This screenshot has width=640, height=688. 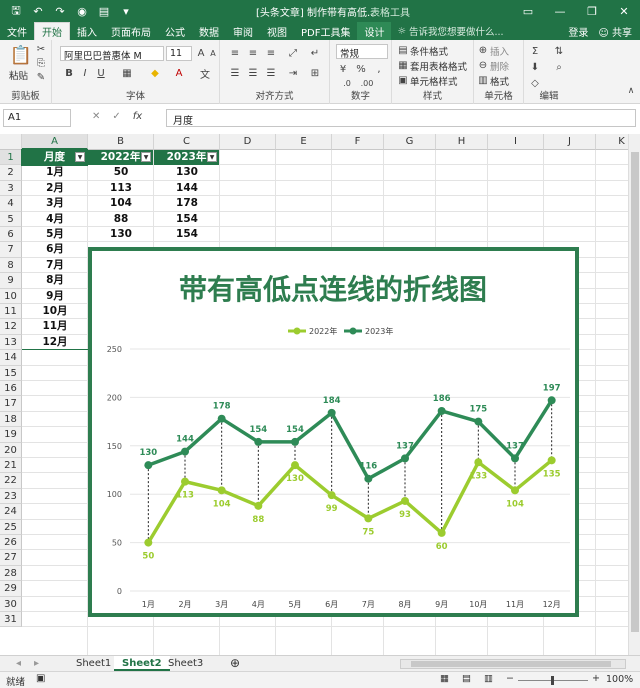 I want to click on cut-icon: ✂, so click(x=41, y=49).